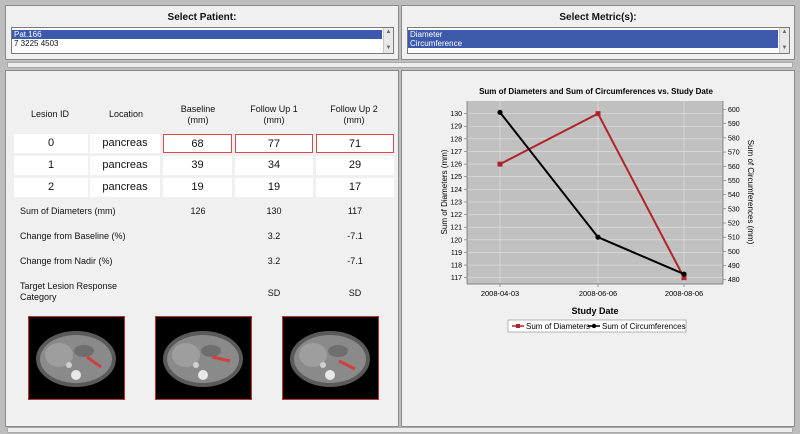  Describe the element at coordinates (734, 167) in the screenshot. I see `right-tick-label: 560` at that location.